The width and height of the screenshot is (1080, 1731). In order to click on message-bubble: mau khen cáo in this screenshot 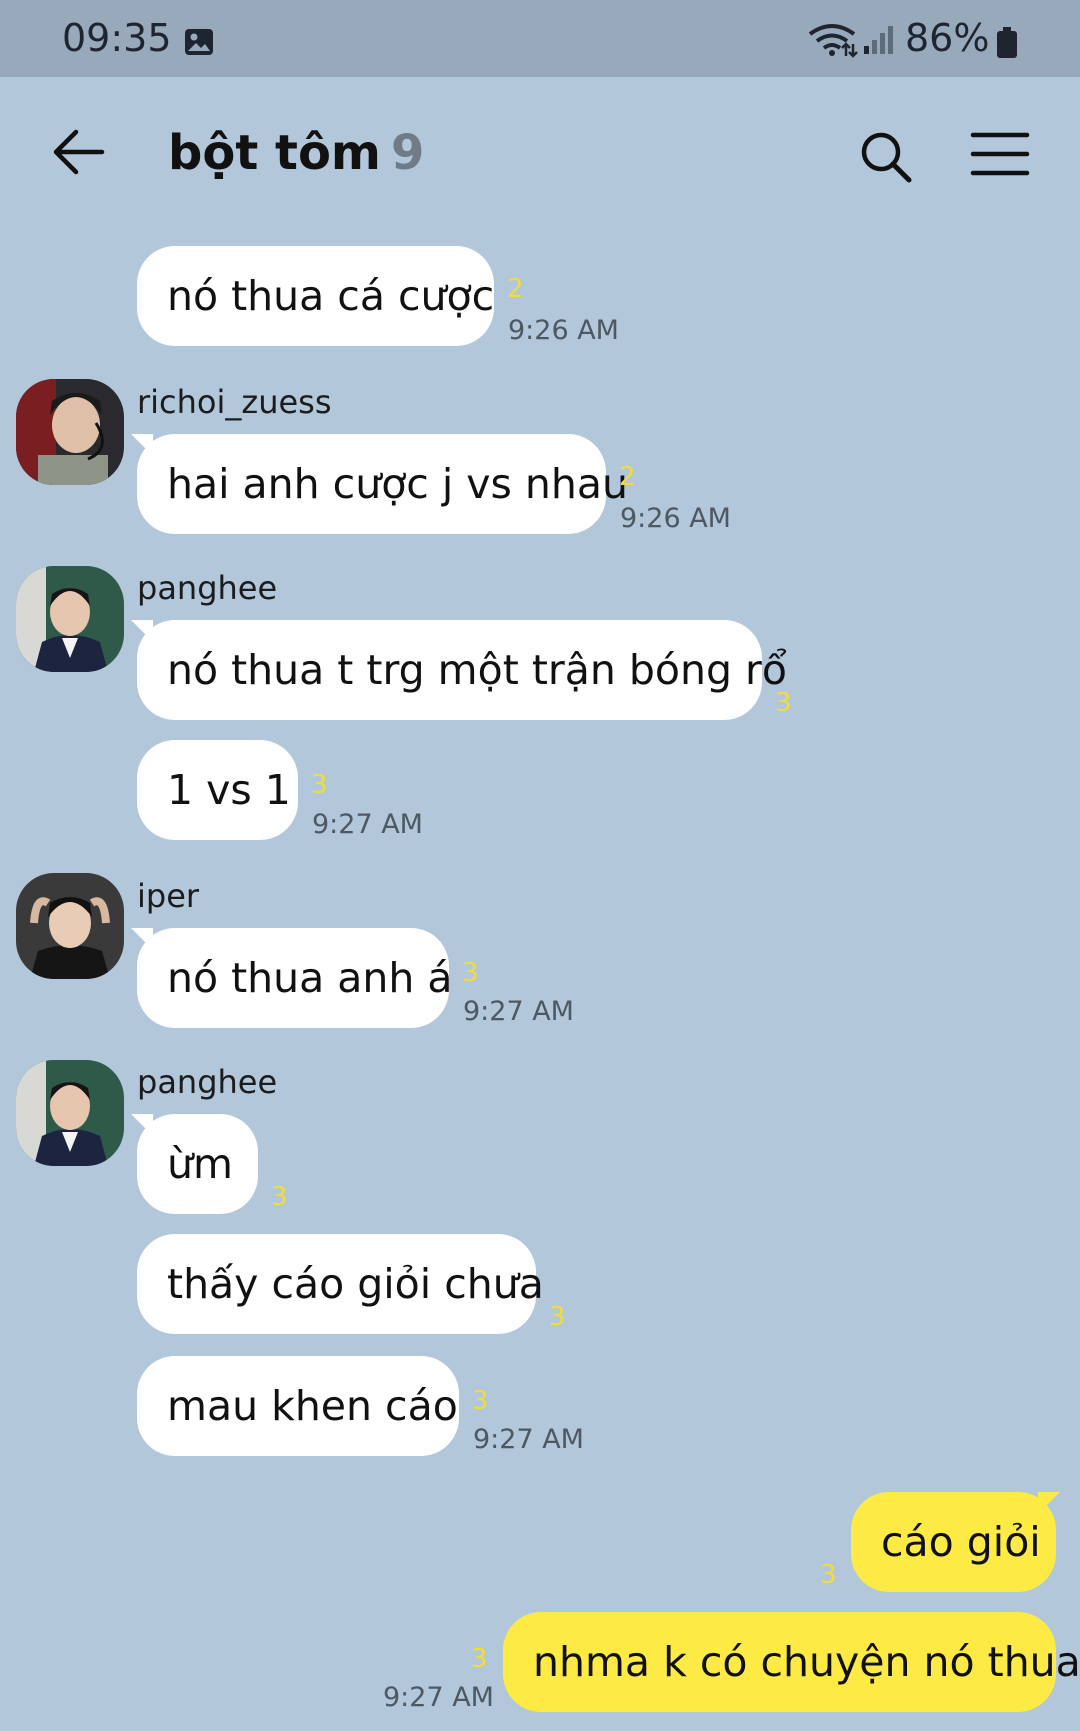, I will do `click(298, 1406)`.